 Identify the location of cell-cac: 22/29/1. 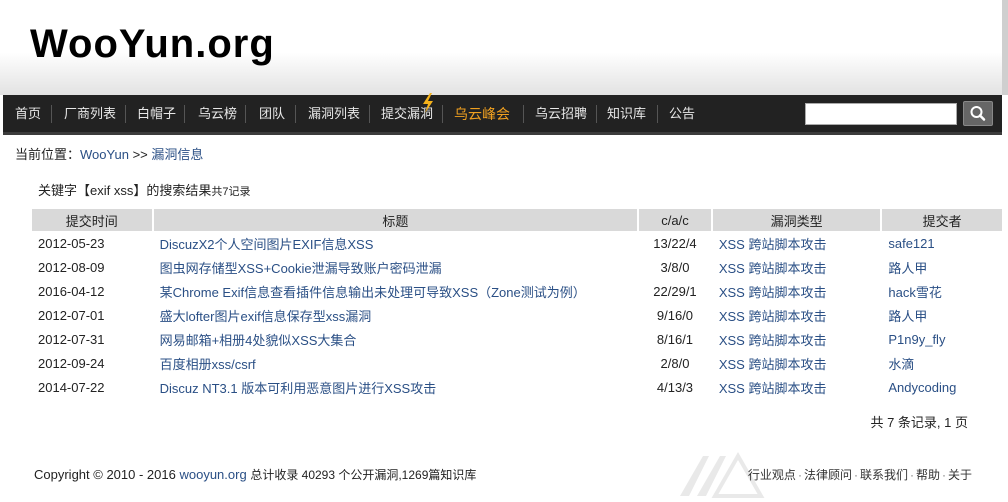
(675, 291).